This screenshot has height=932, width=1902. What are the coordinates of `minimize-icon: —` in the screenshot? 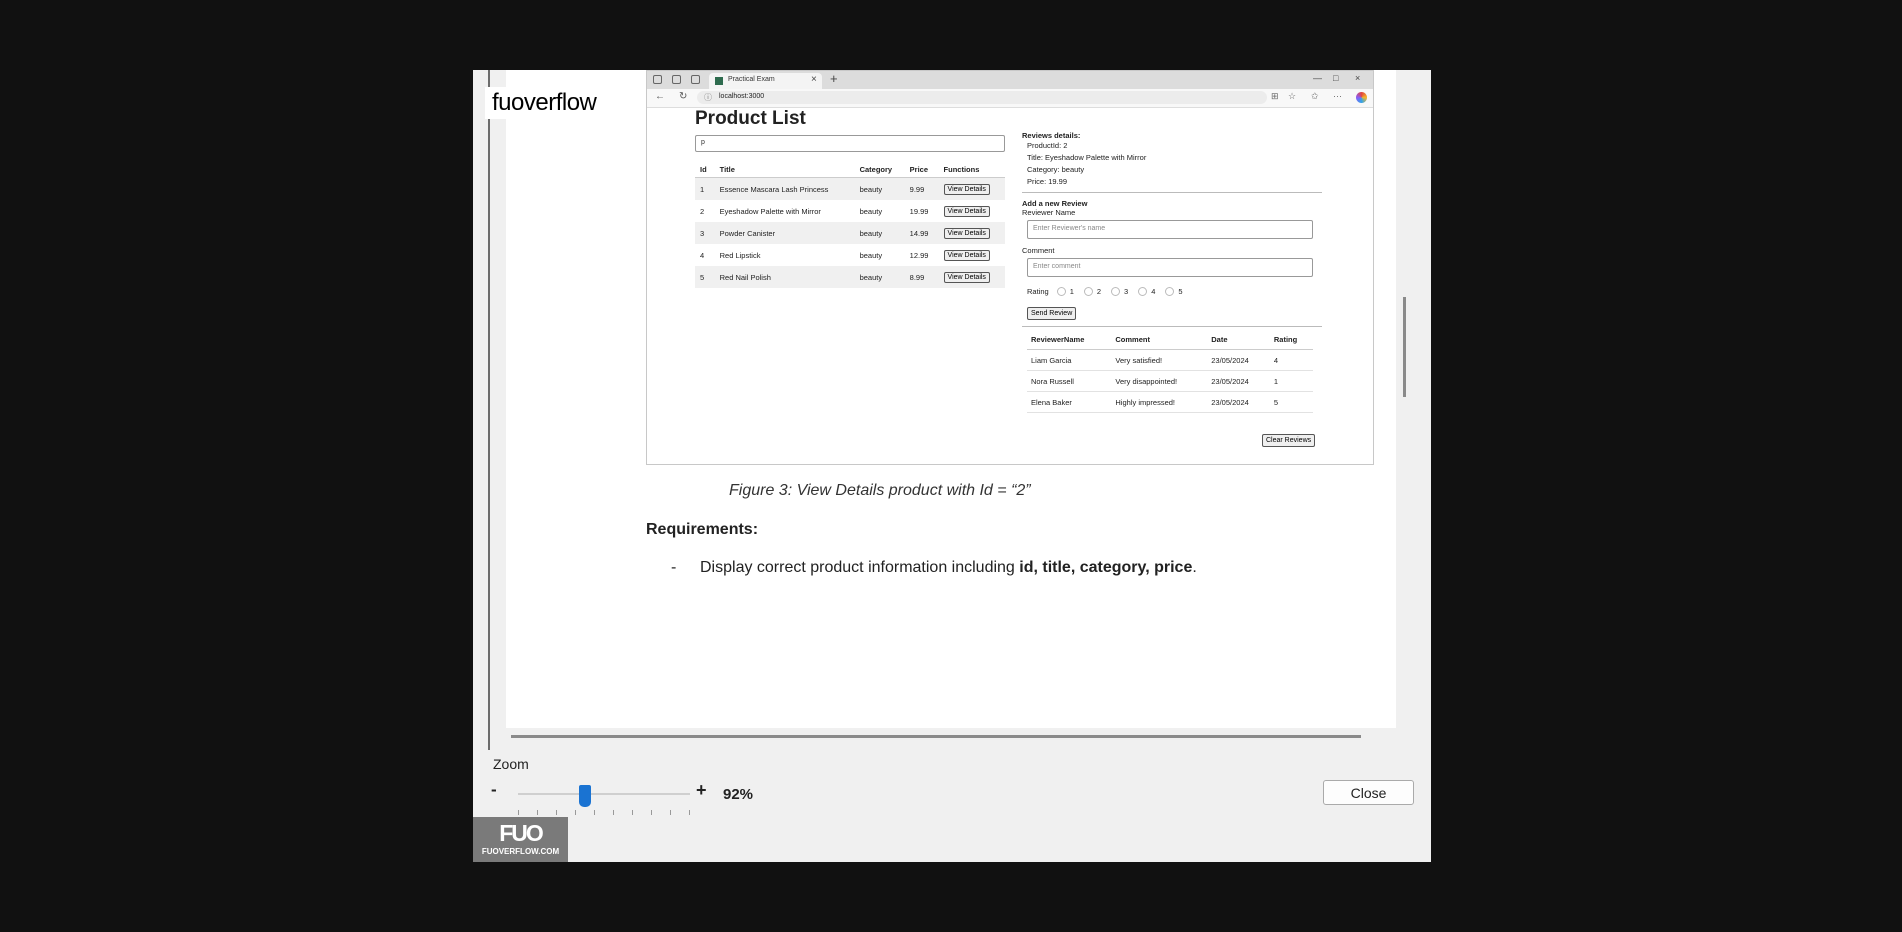 It's located at (1317, 78).